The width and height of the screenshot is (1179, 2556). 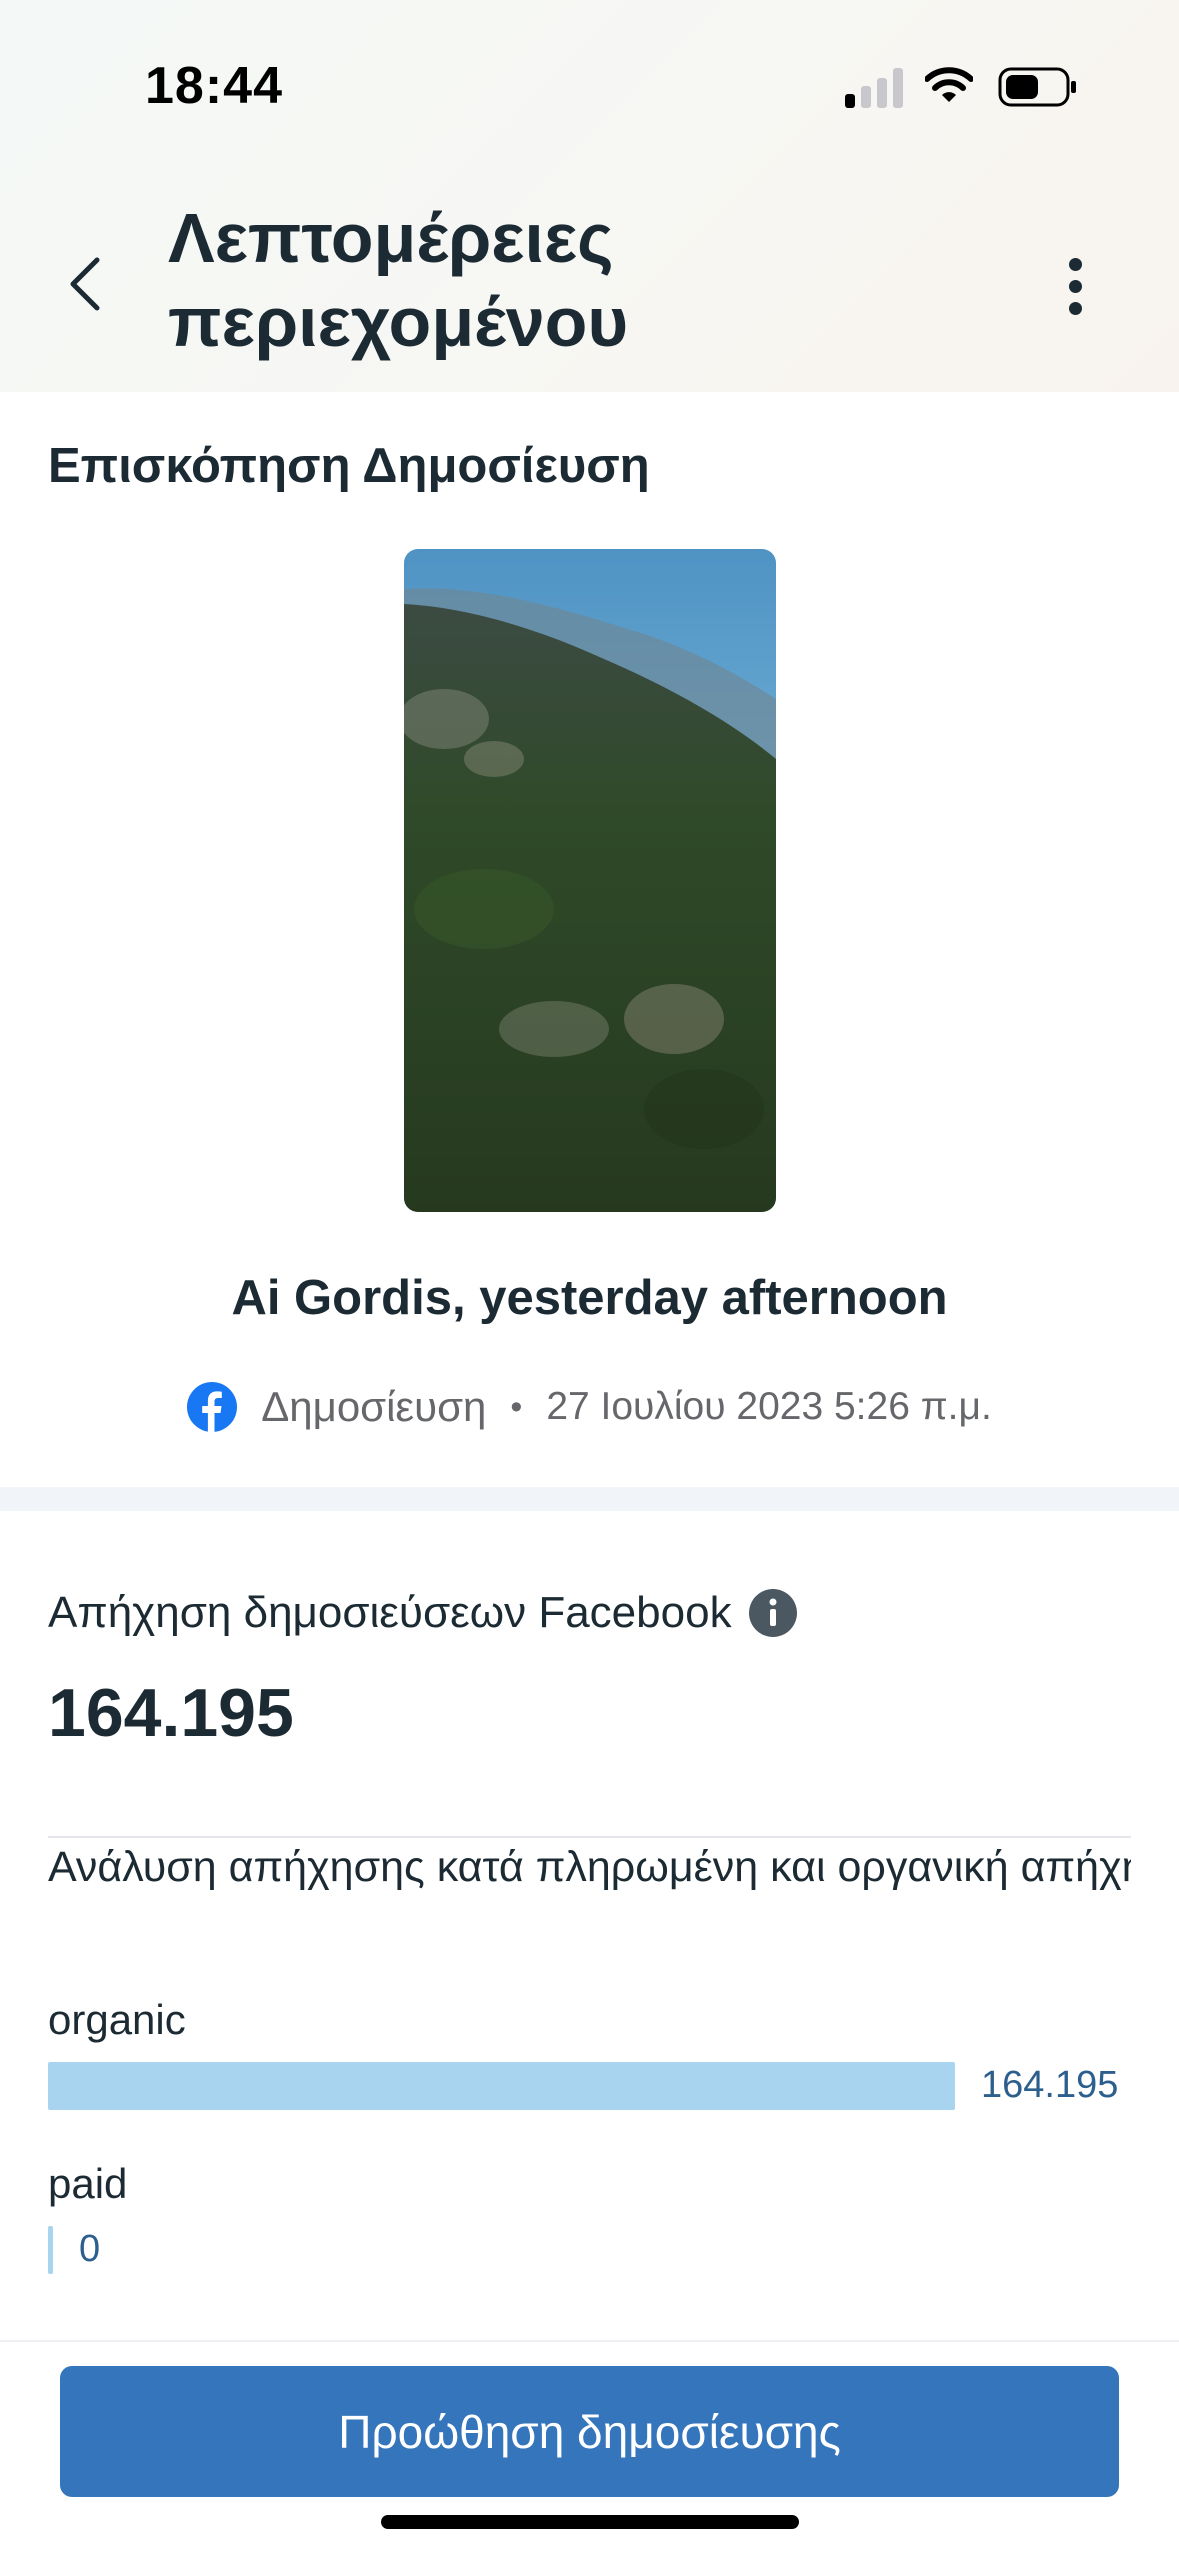 I want to click on landscape-photo, so click(x=590, y=880).